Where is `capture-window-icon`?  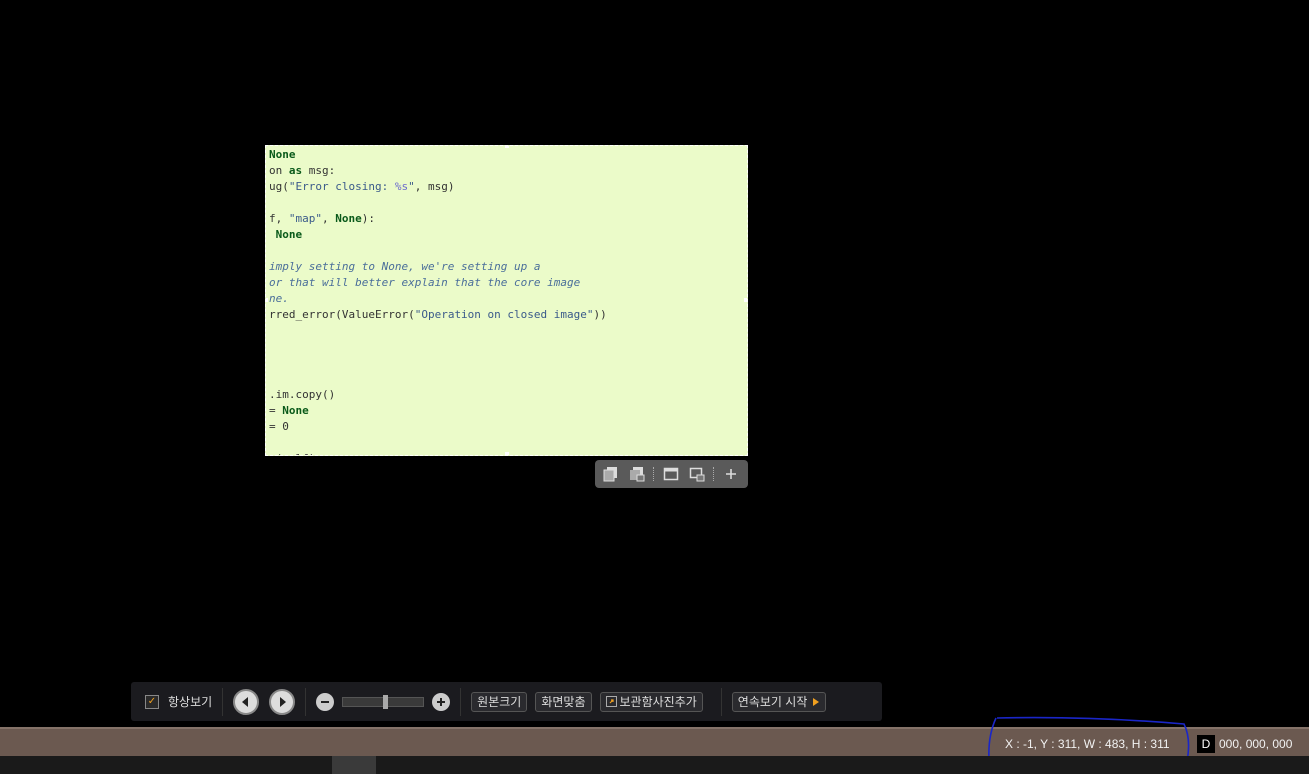 capture-window-icon is located at coordinates (671, 474).